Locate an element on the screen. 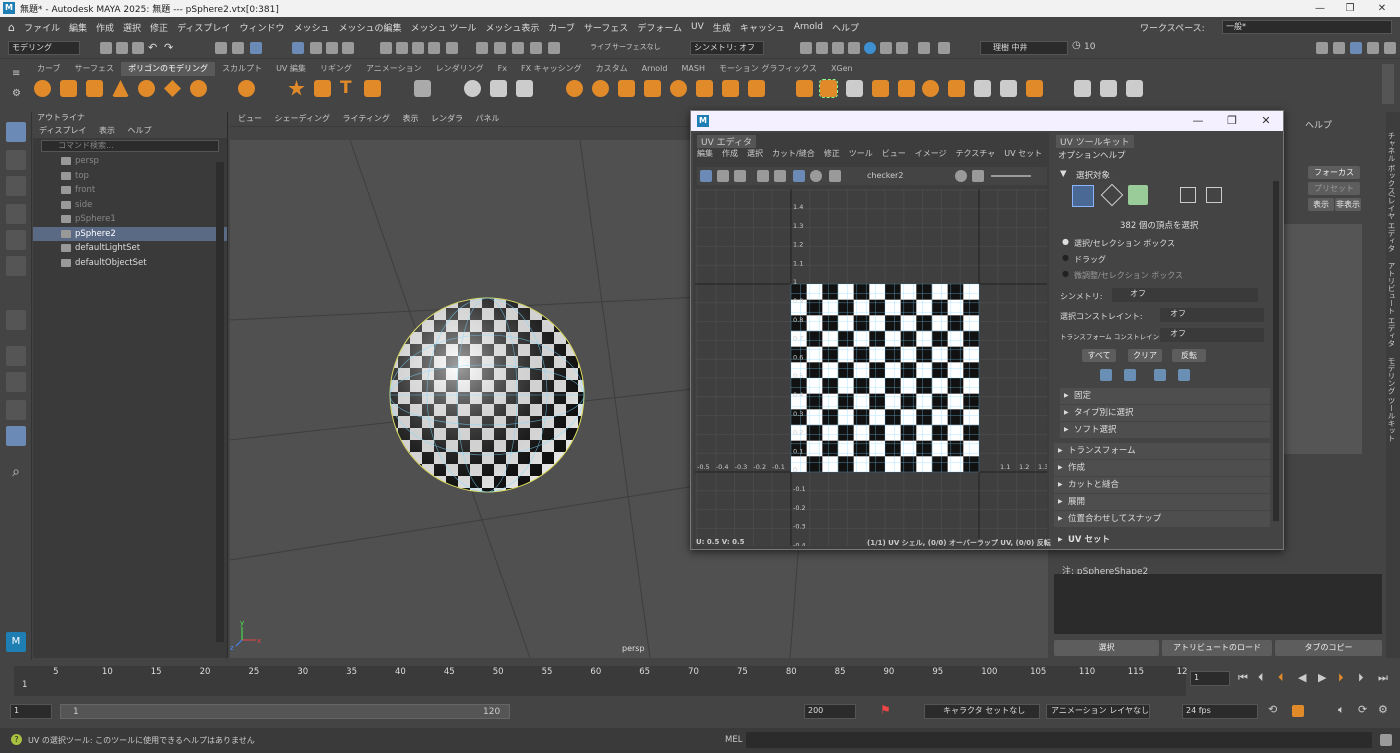  quad-draw-icon is located at coordinates (1082, 88).